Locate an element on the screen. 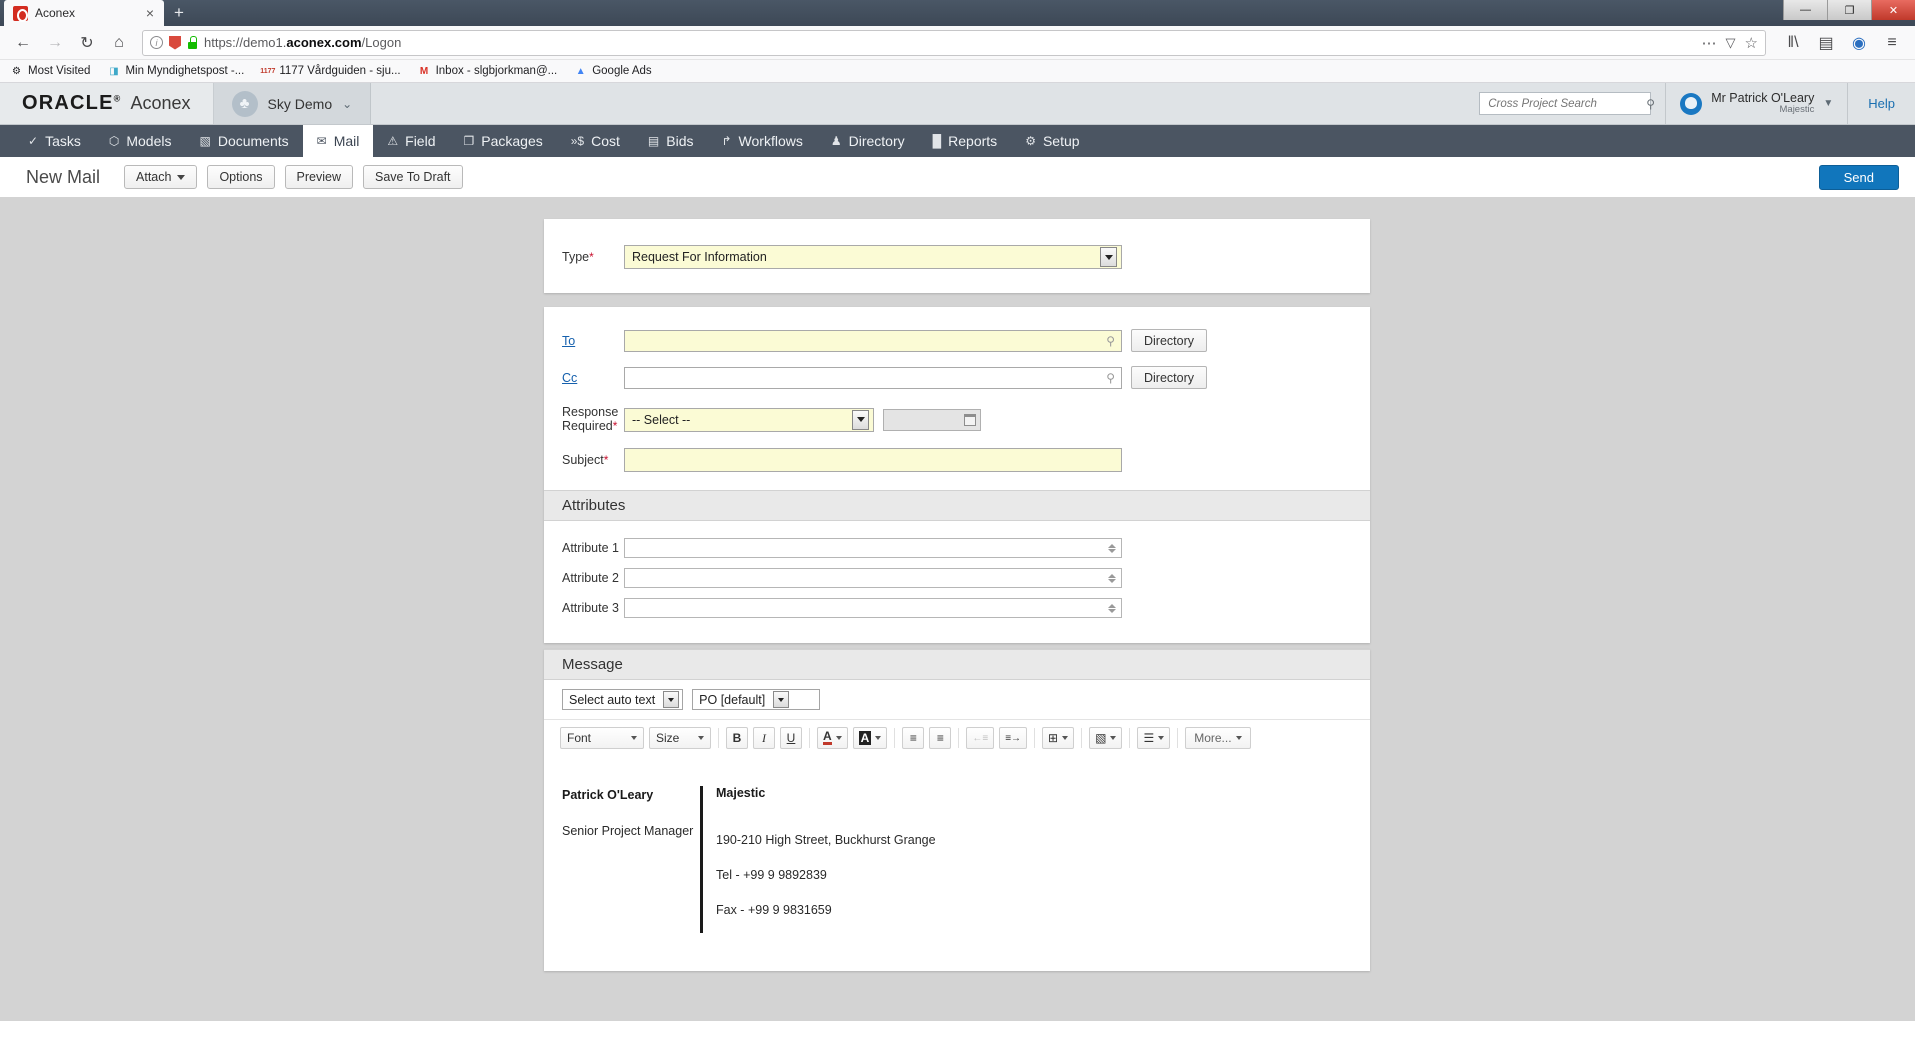 The height and width of the screenshot is (1046, 1915). attribute-3-select is located at coordinates (873, 608).